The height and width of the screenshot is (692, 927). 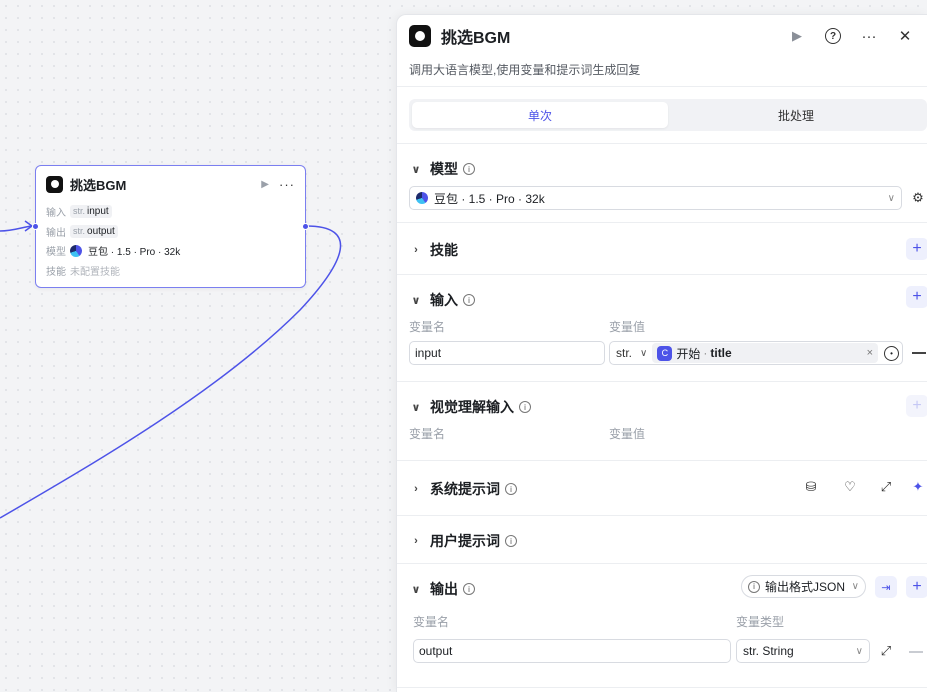 What do you see at coordinates (444, 250) in the screenshot?
I see `skills-heading: 技能` at bounding box center [444, 250].